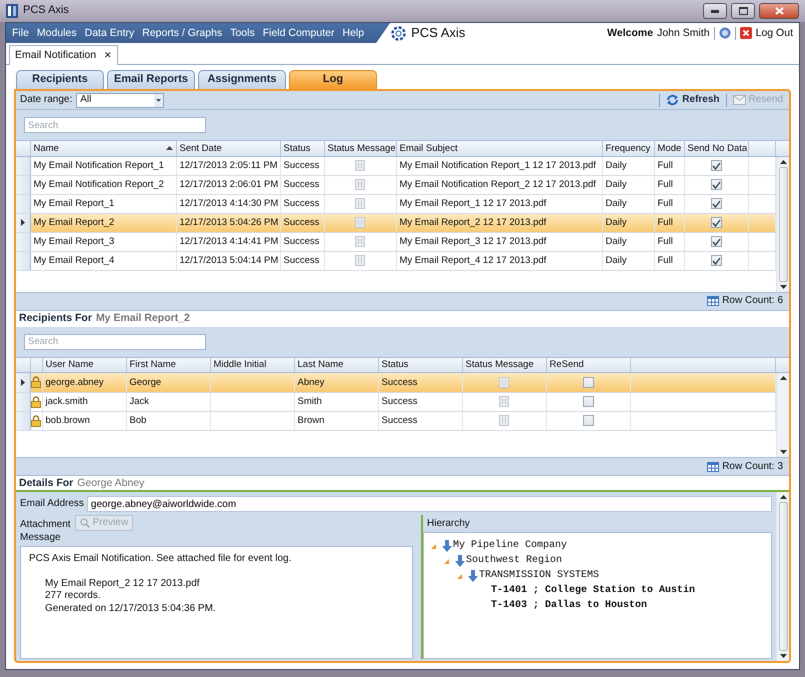  What do you see at coordinates (746, 33) in the screenshot?
I see `logout-icon` at bounding box center [746, 33].